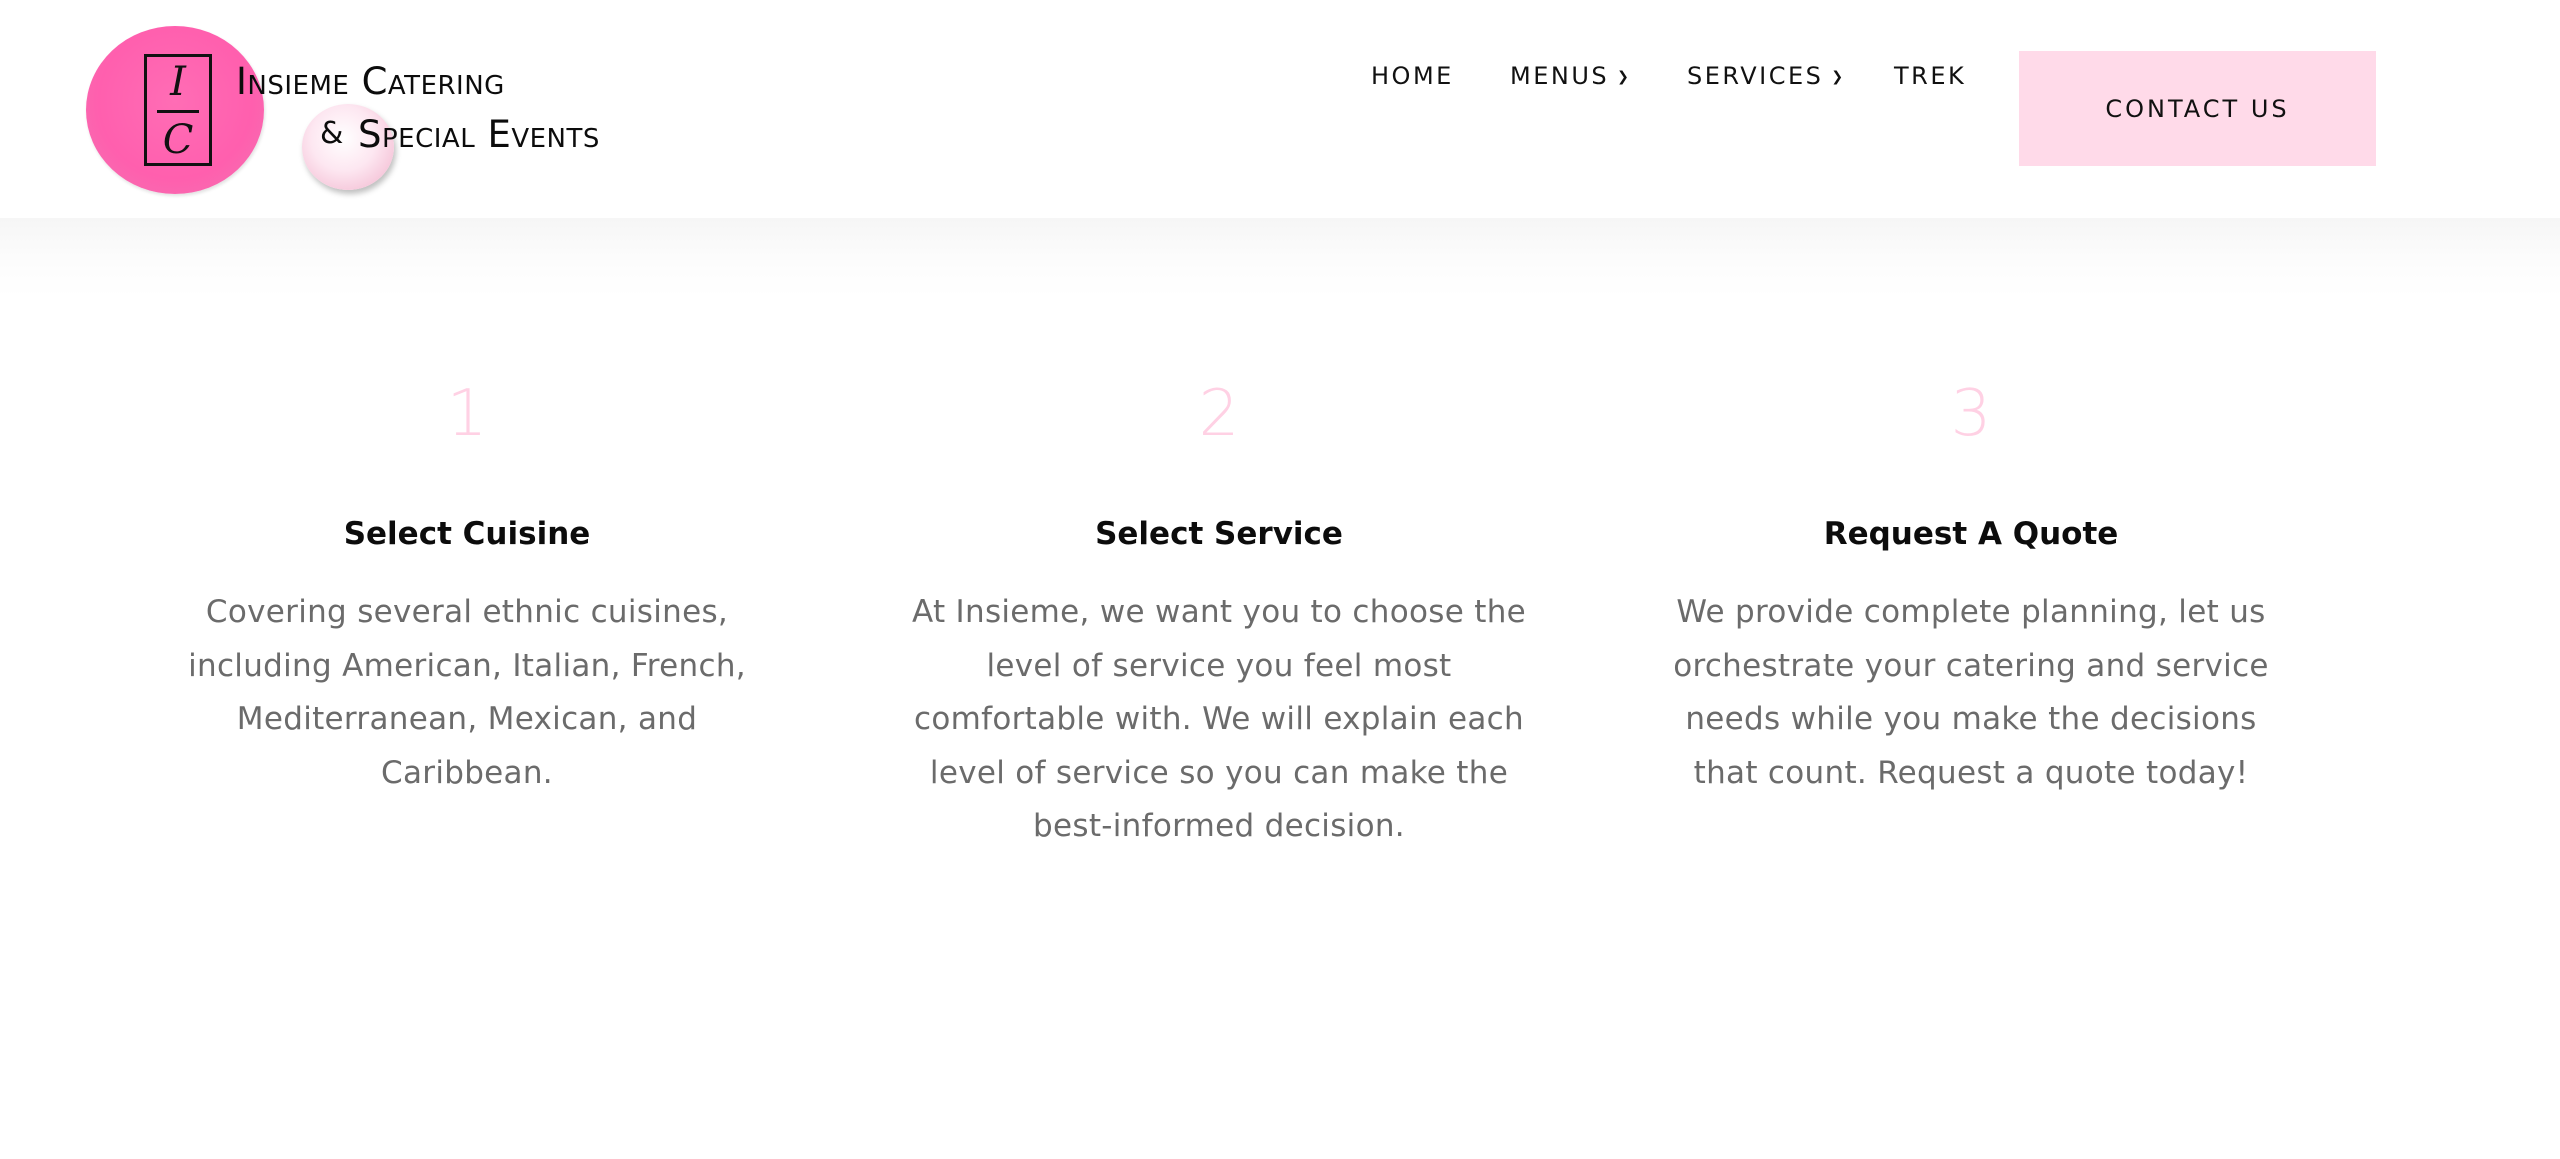 This screenshot has height=1159, width=2560. Describe the element at coordinates (467, 414) in the screenshot. I see `step-number: 1` at that location.